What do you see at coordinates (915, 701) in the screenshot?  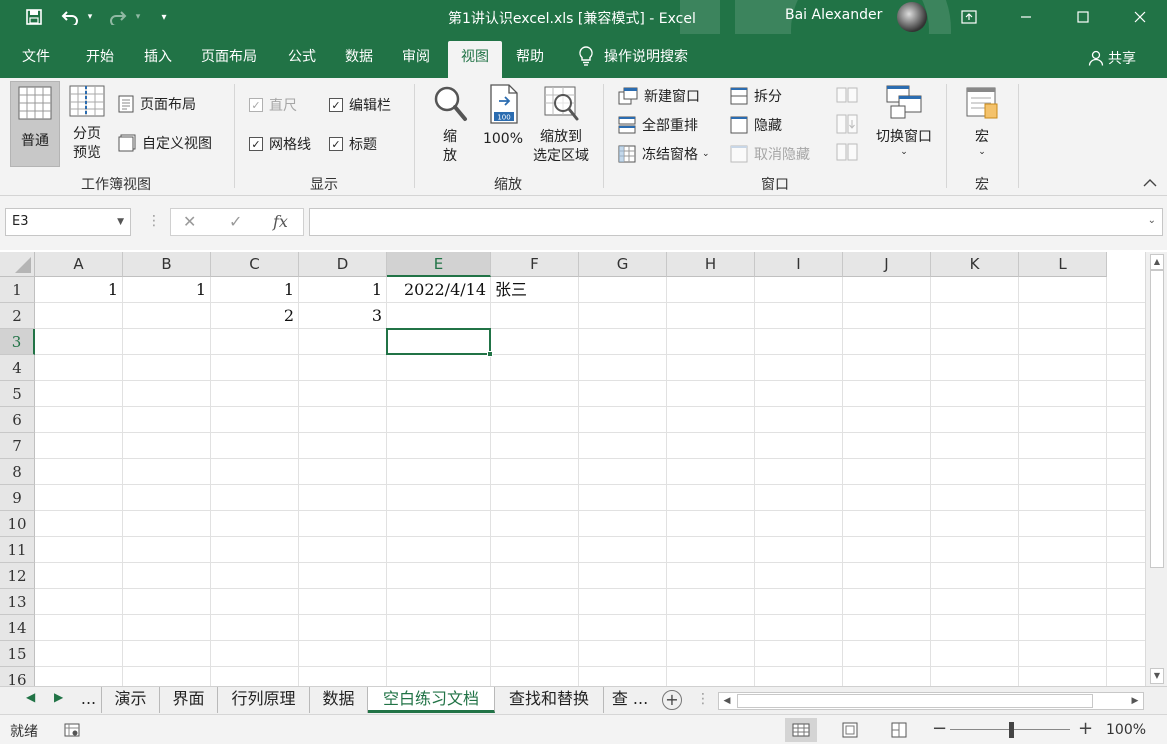 I see `horizontal-scroll-thumb` at bounding box center [915, 701].